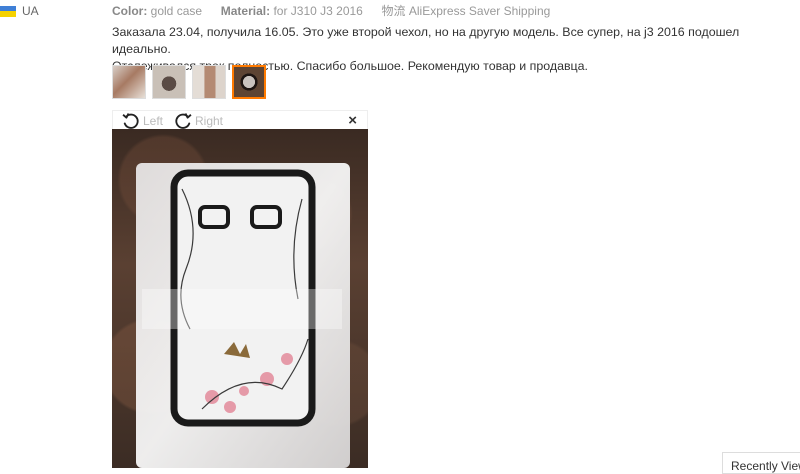 The height and width of the screenshot is (474, 800). I want to click on ukraine-flag-icon, so click(8, 11).